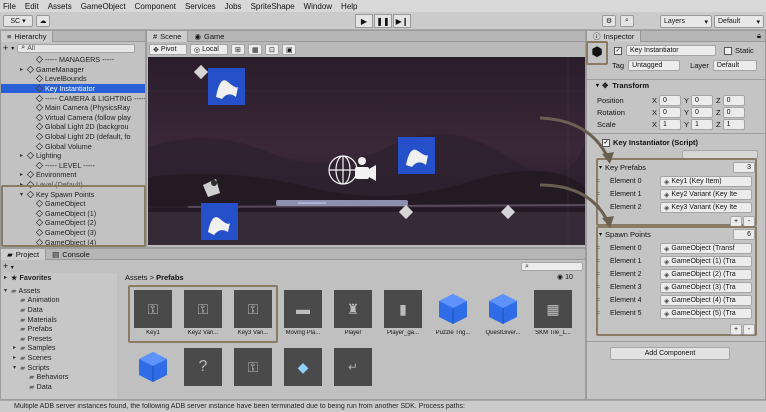 The height and width of the screenshot is (412, 766). I want to click on object-reference-field: ◈ Key3 Variant (Key Ite, so click(706, 207).